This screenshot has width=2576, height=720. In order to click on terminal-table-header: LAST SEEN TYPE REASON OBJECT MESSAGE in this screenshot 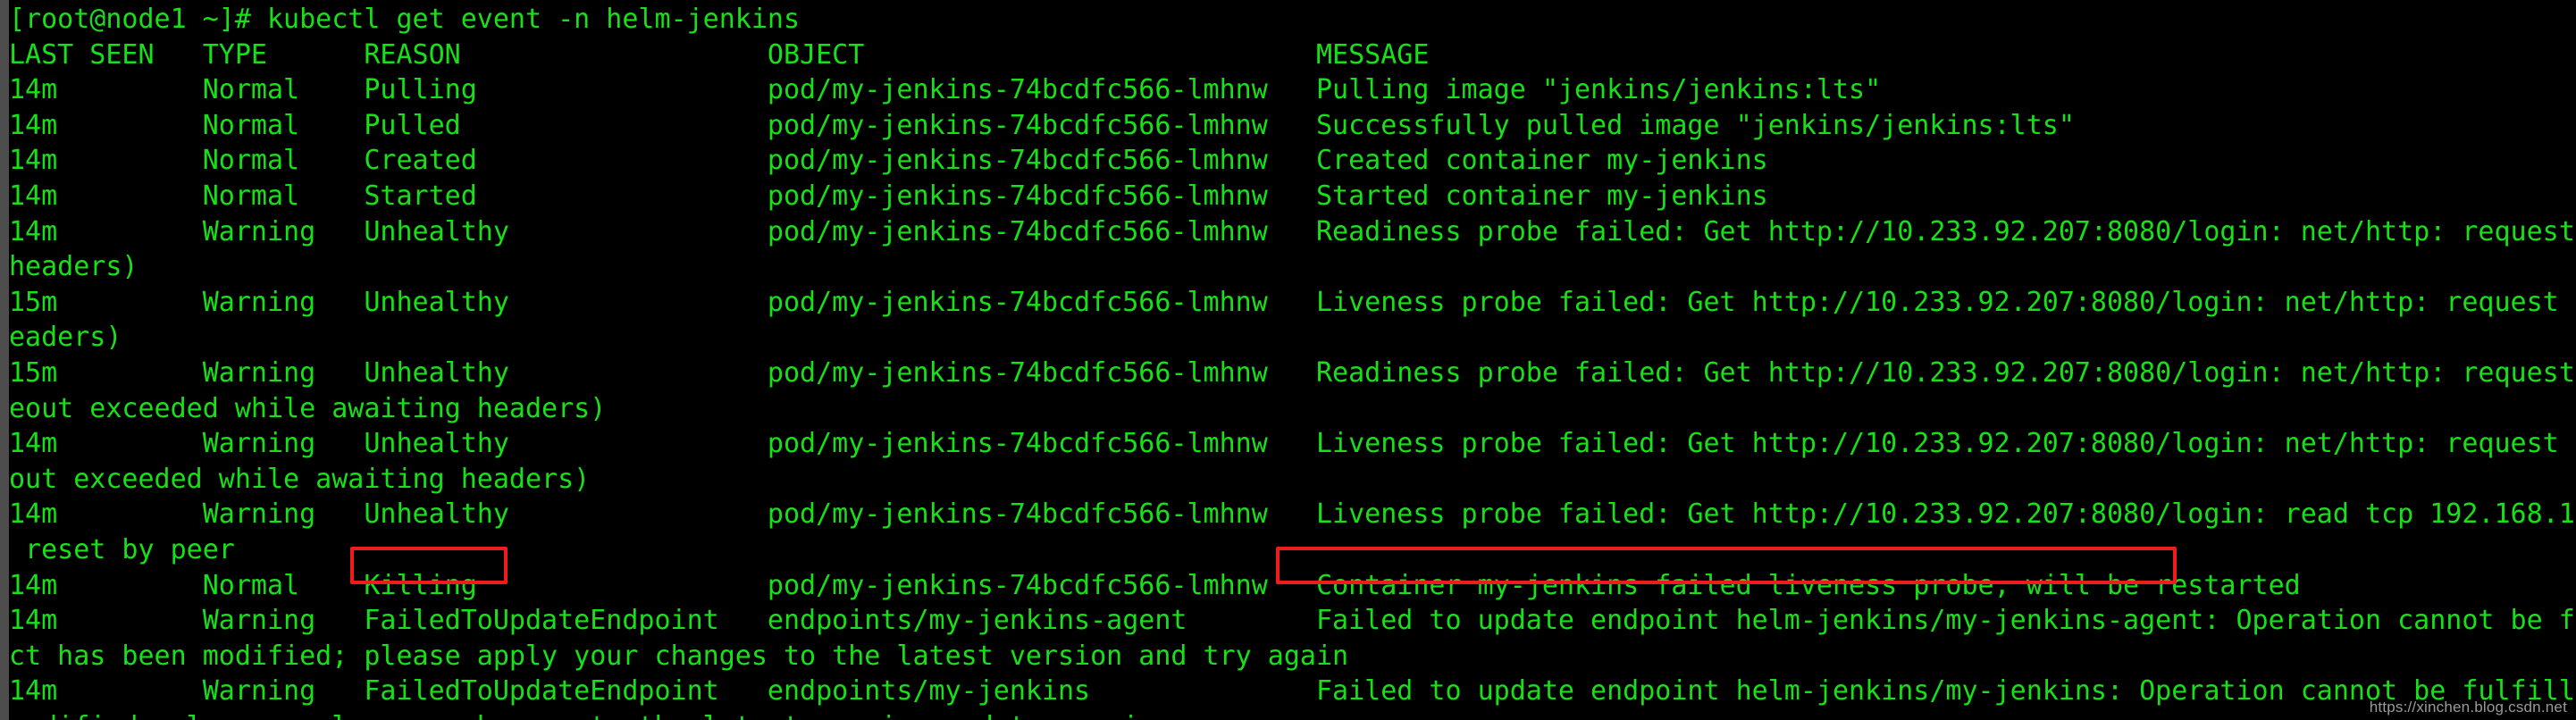, I will do `click(719, 54)`.